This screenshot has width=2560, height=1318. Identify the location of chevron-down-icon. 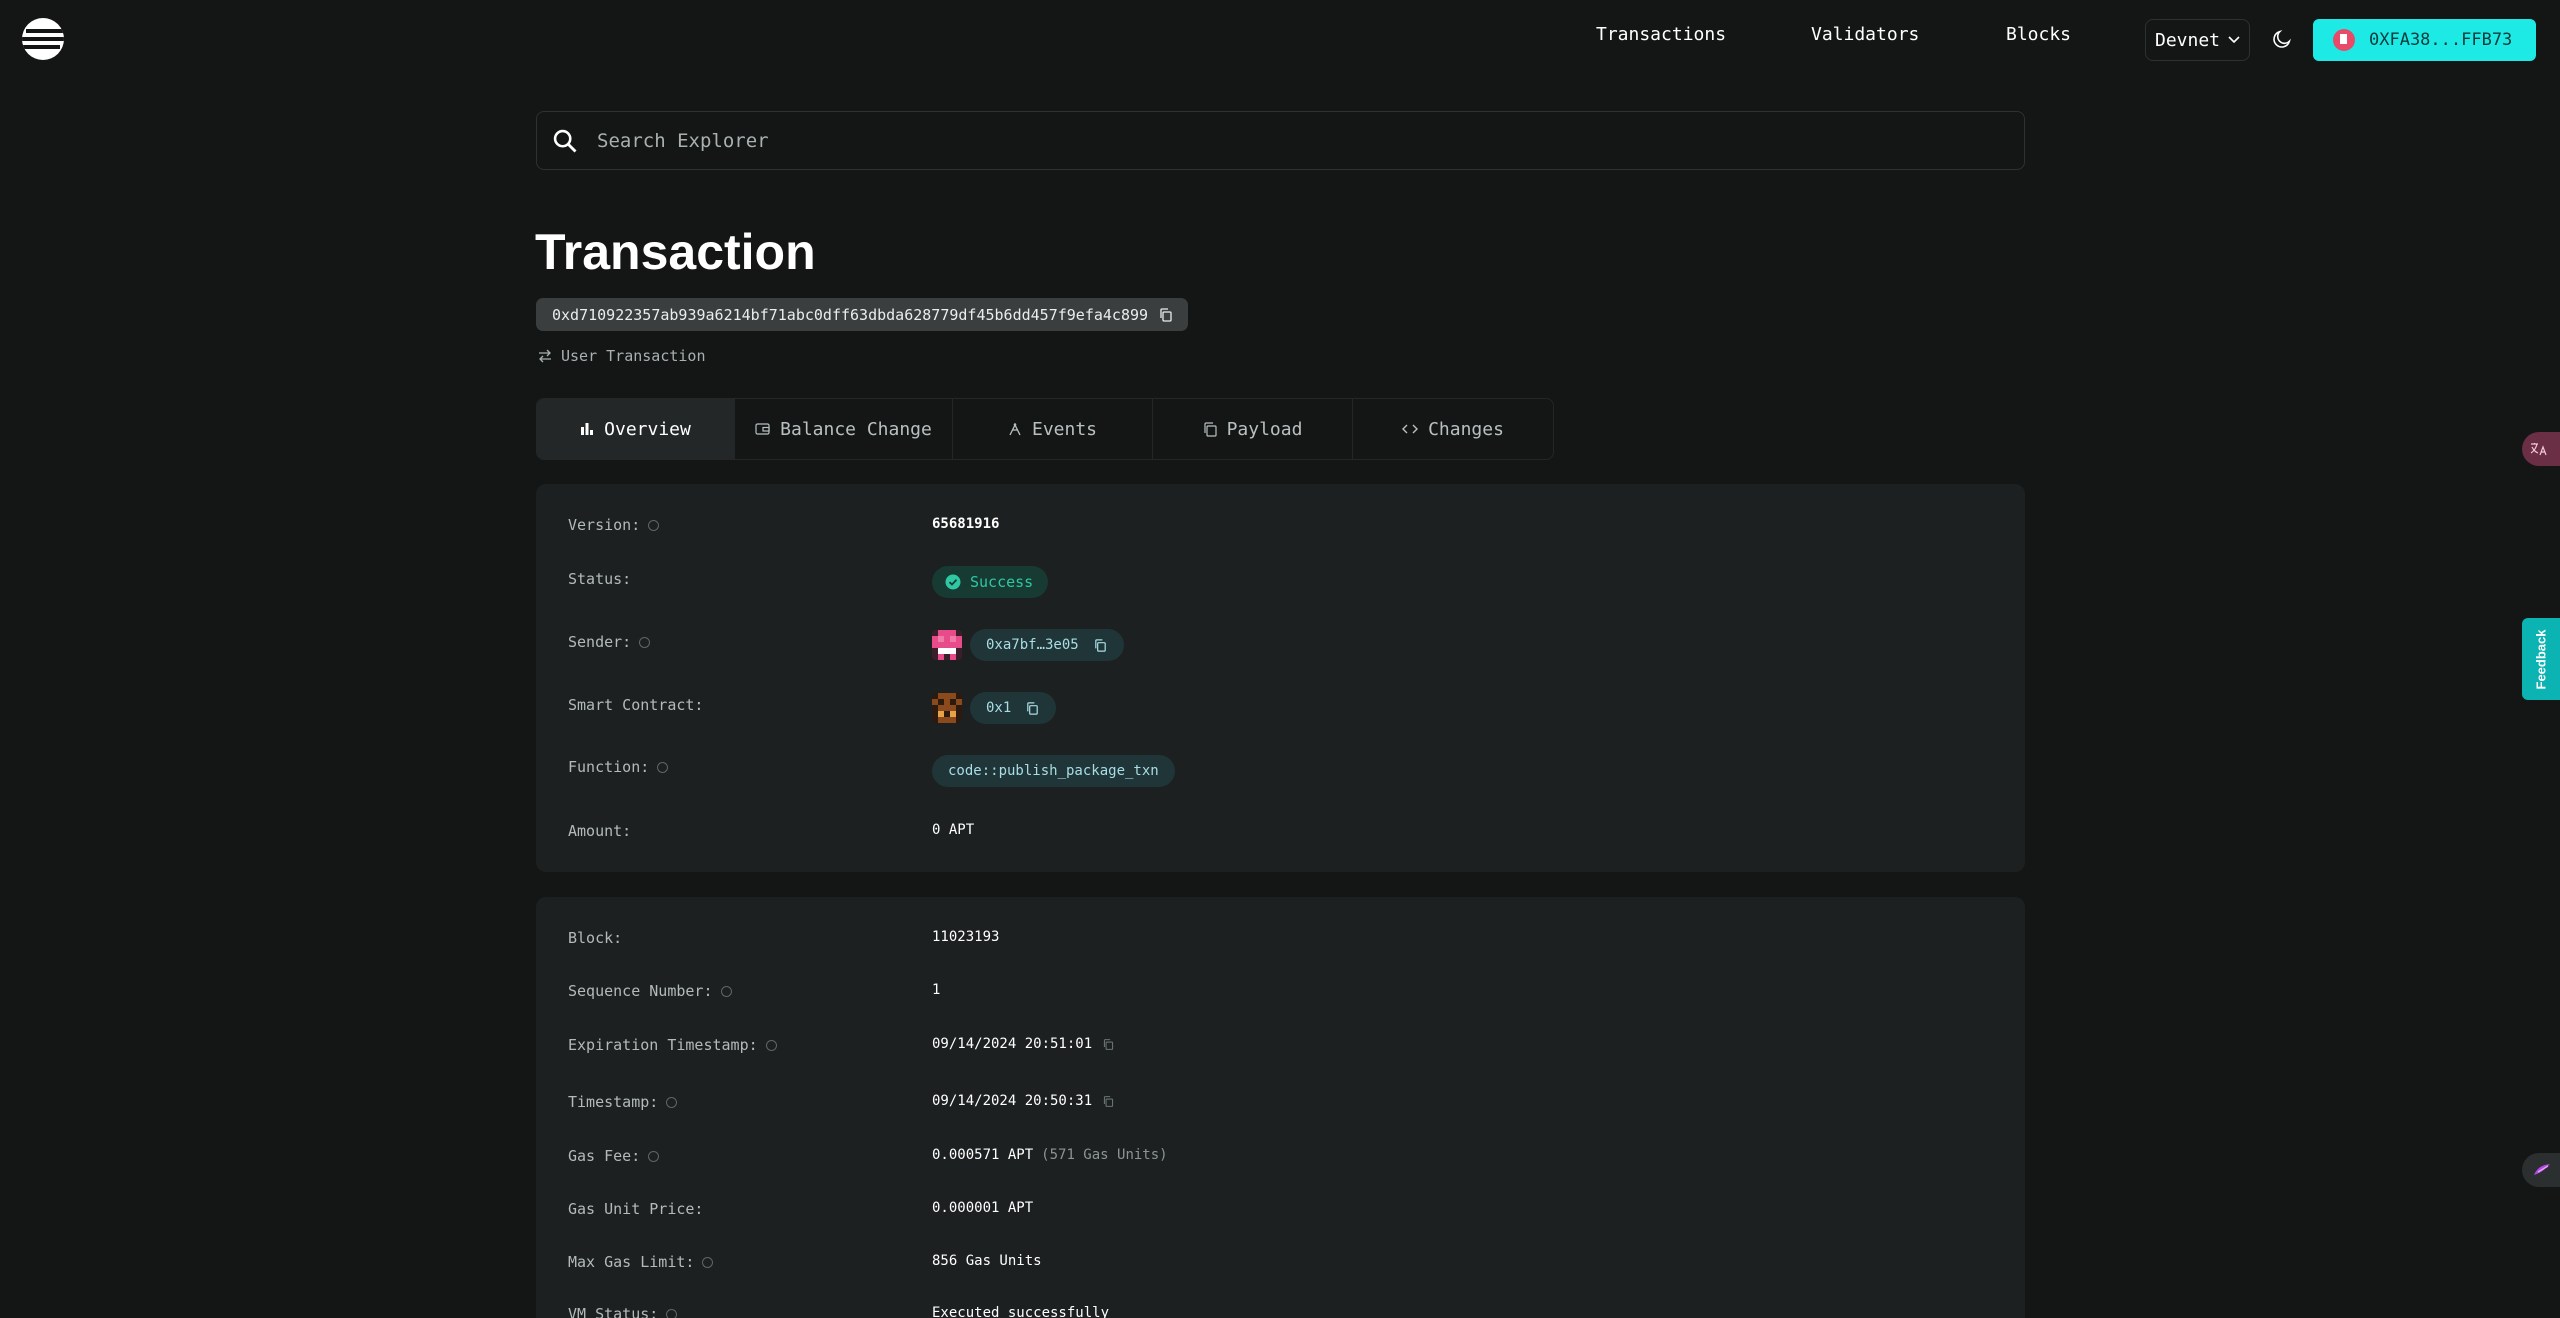
(2234, 40).